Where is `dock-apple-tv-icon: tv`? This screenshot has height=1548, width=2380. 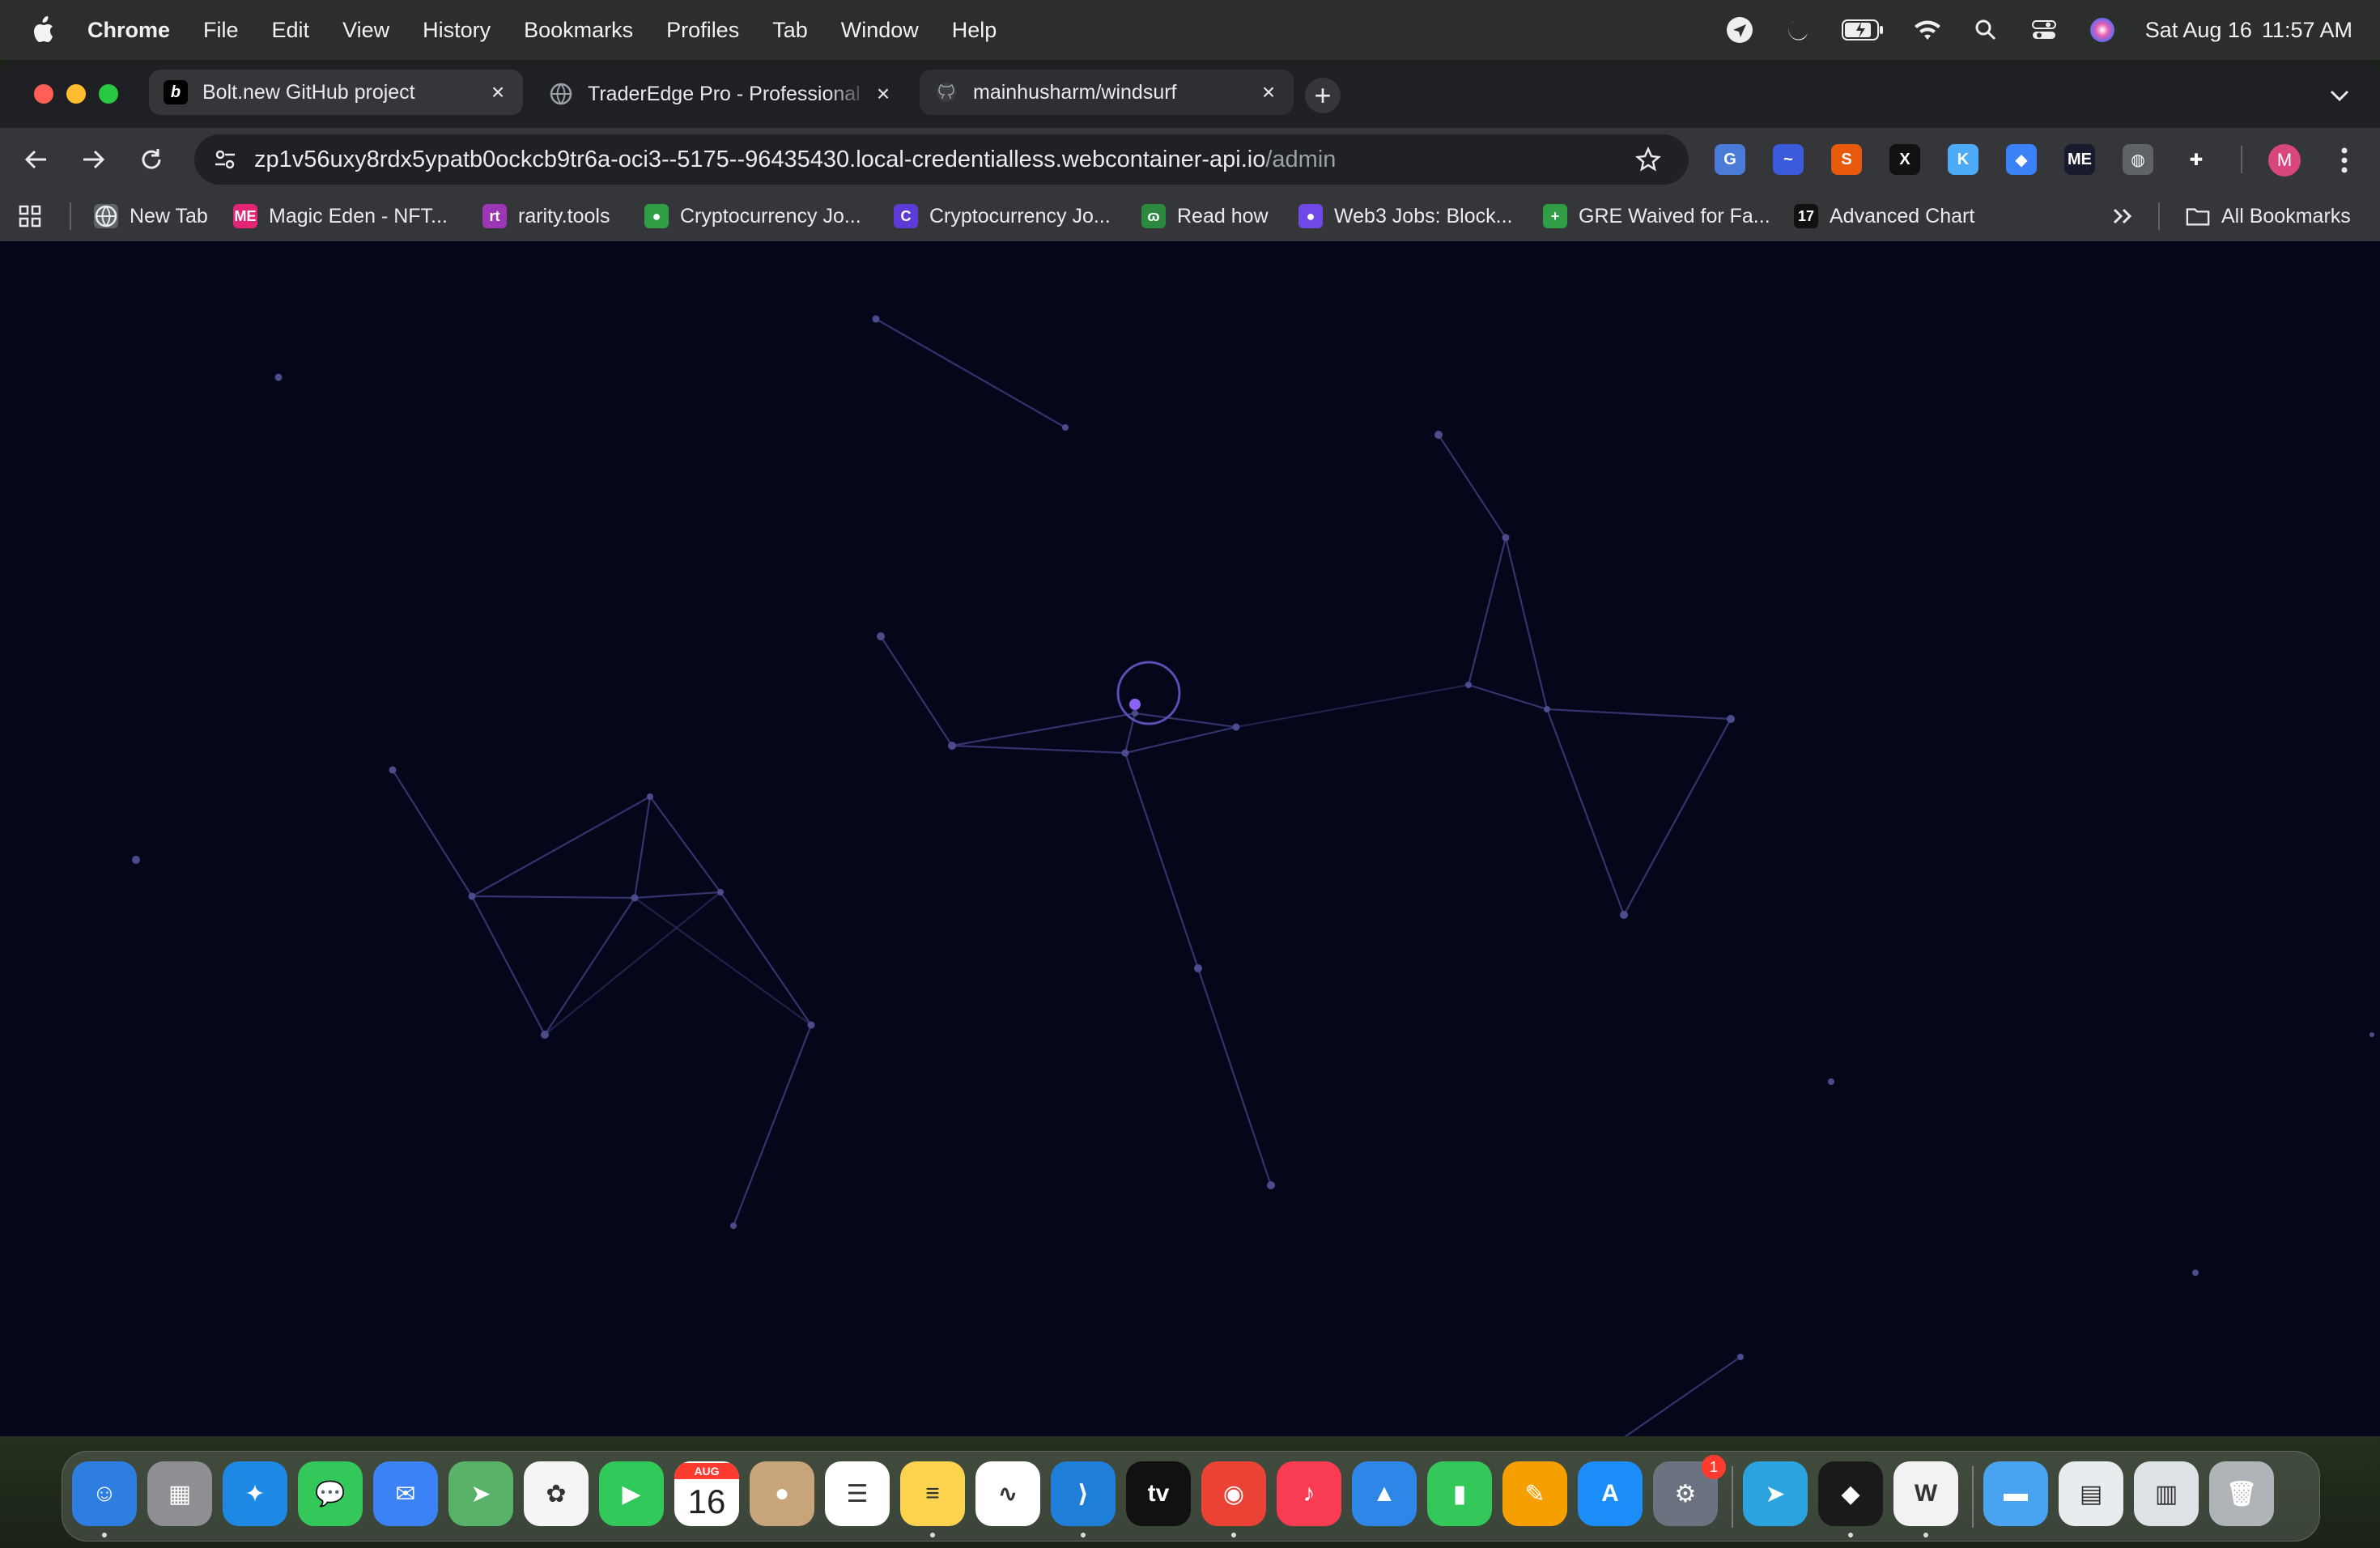
dock-apple-tv-icon: tv is located at coordinates (1159, 1494).